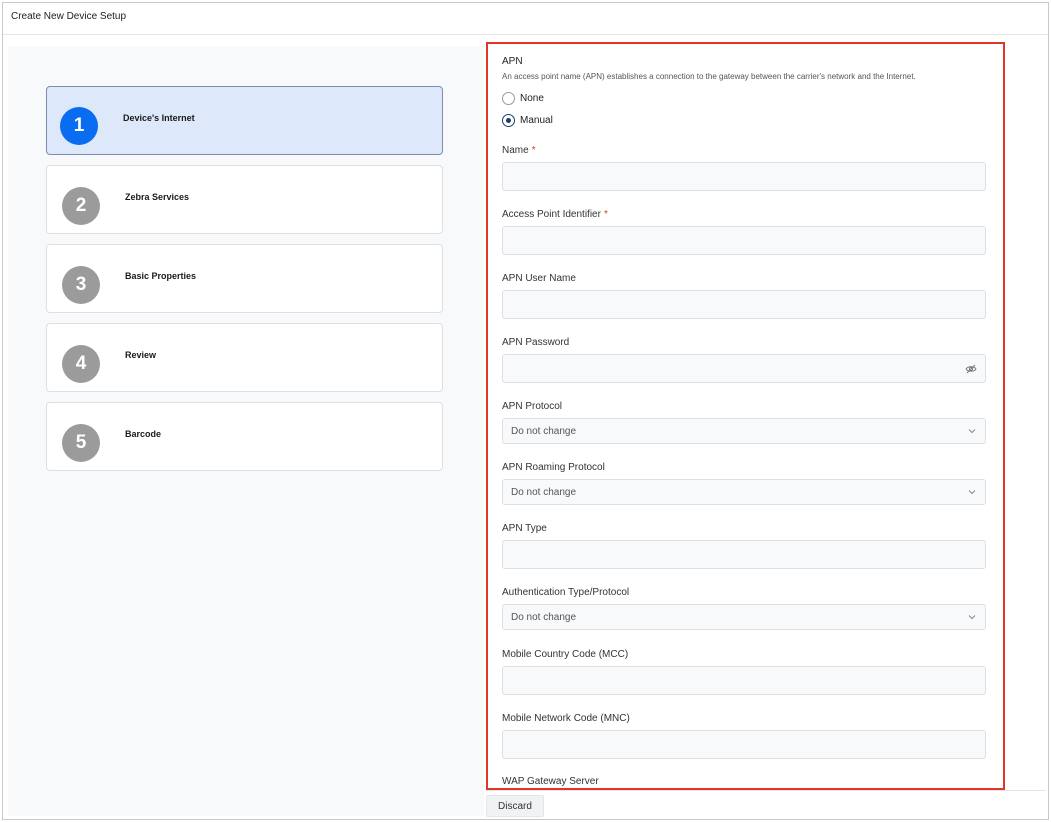 The image size is (1051, 822). What do you see at coordinates (524, 528) in the screenshot?
I see `apn-type-label: APN Type` at bounding box center [524, 528].